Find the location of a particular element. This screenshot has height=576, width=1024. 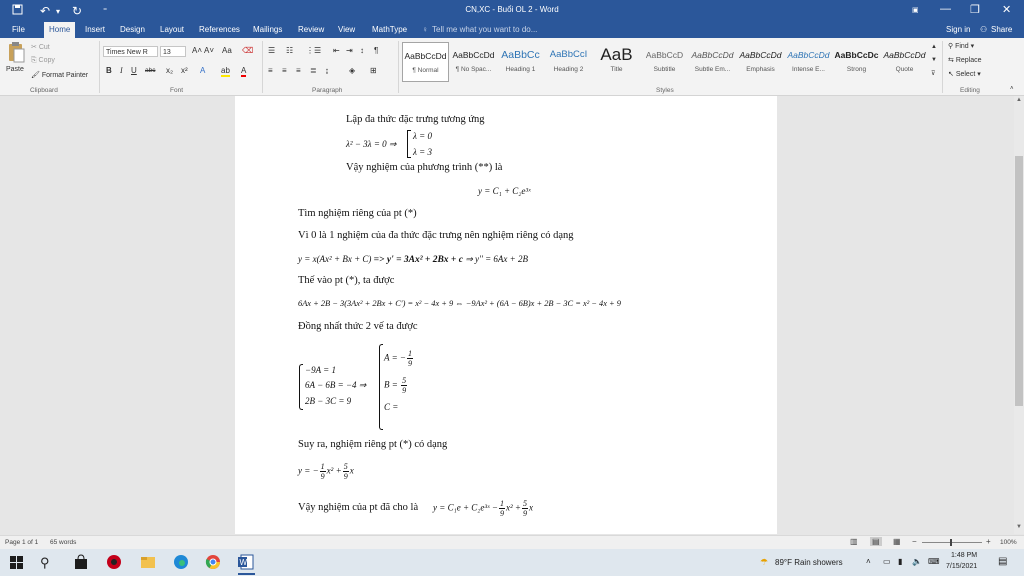

vertical-scrollbar: ▲ ▼ is located at coordinates (1019, 315).